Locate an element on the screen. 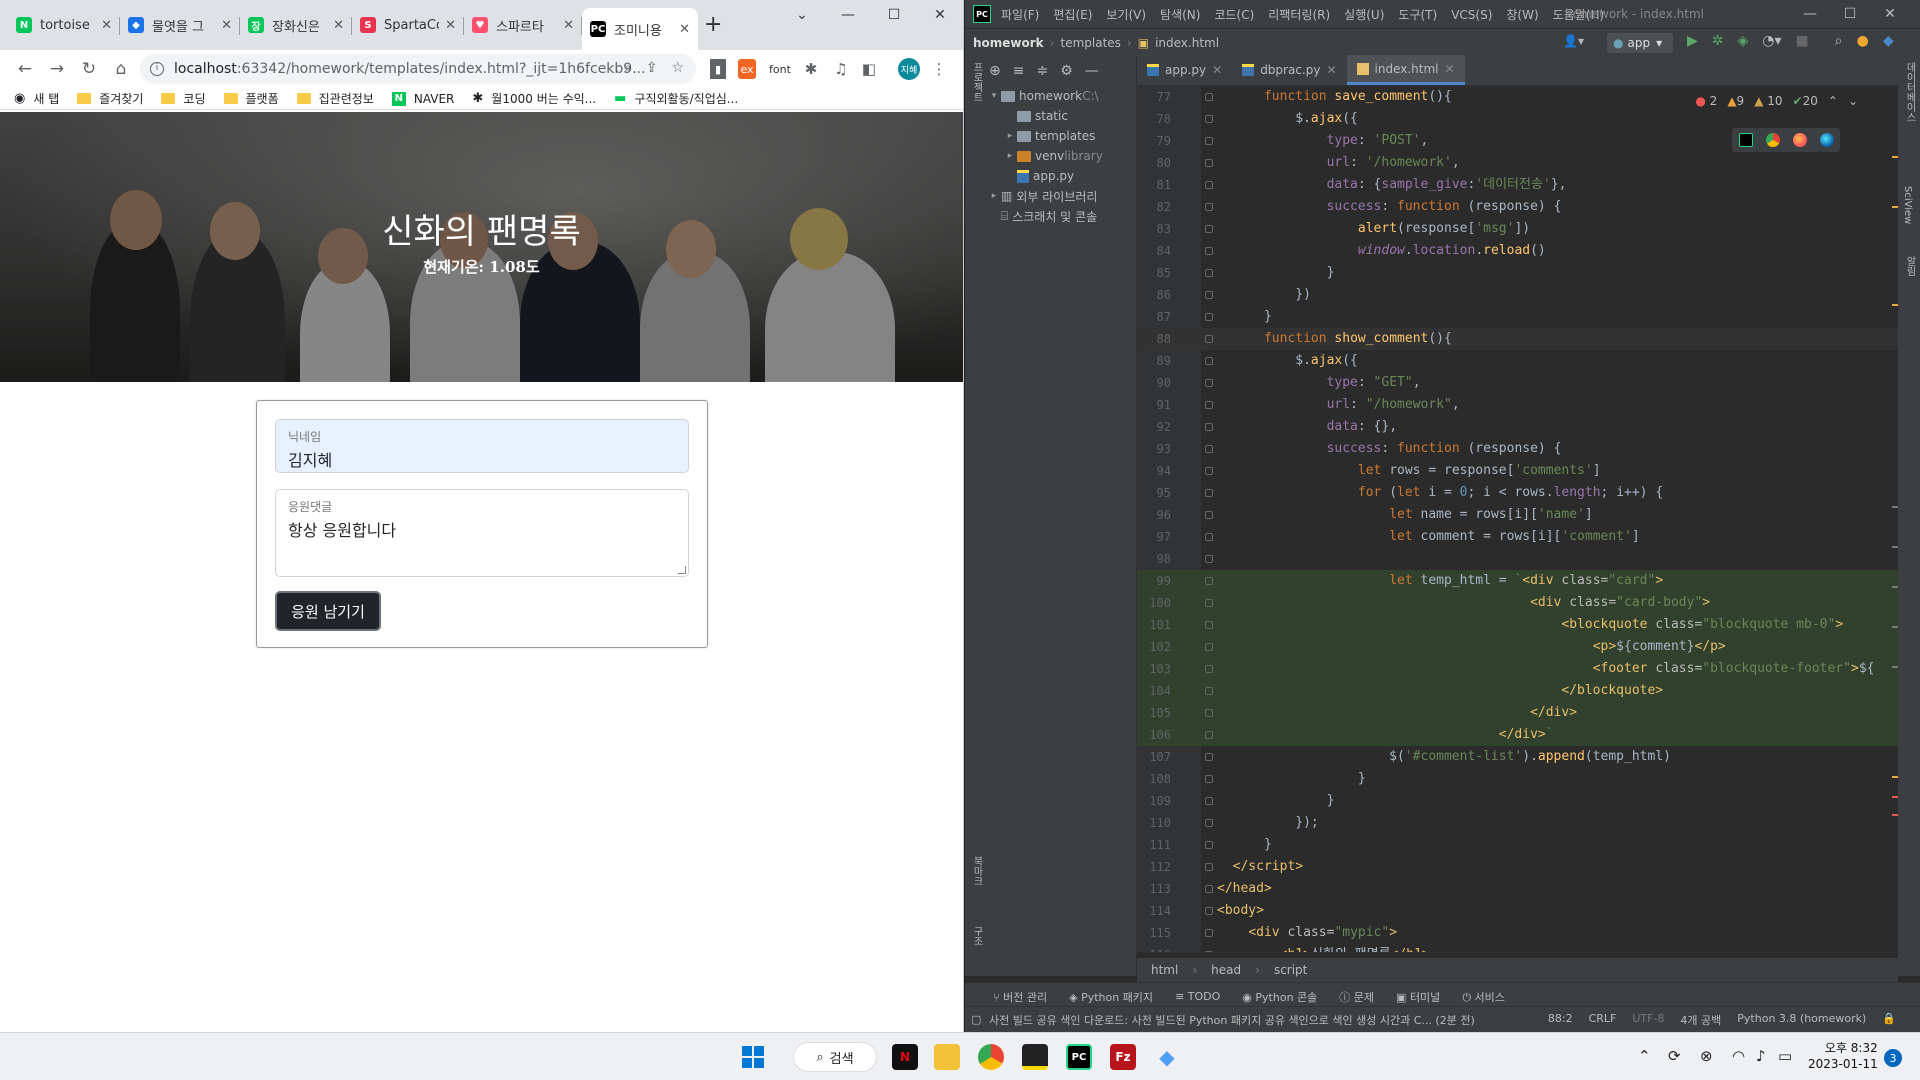  next-highlight-icon: ⌄ is located at coordinates (1853, 101).